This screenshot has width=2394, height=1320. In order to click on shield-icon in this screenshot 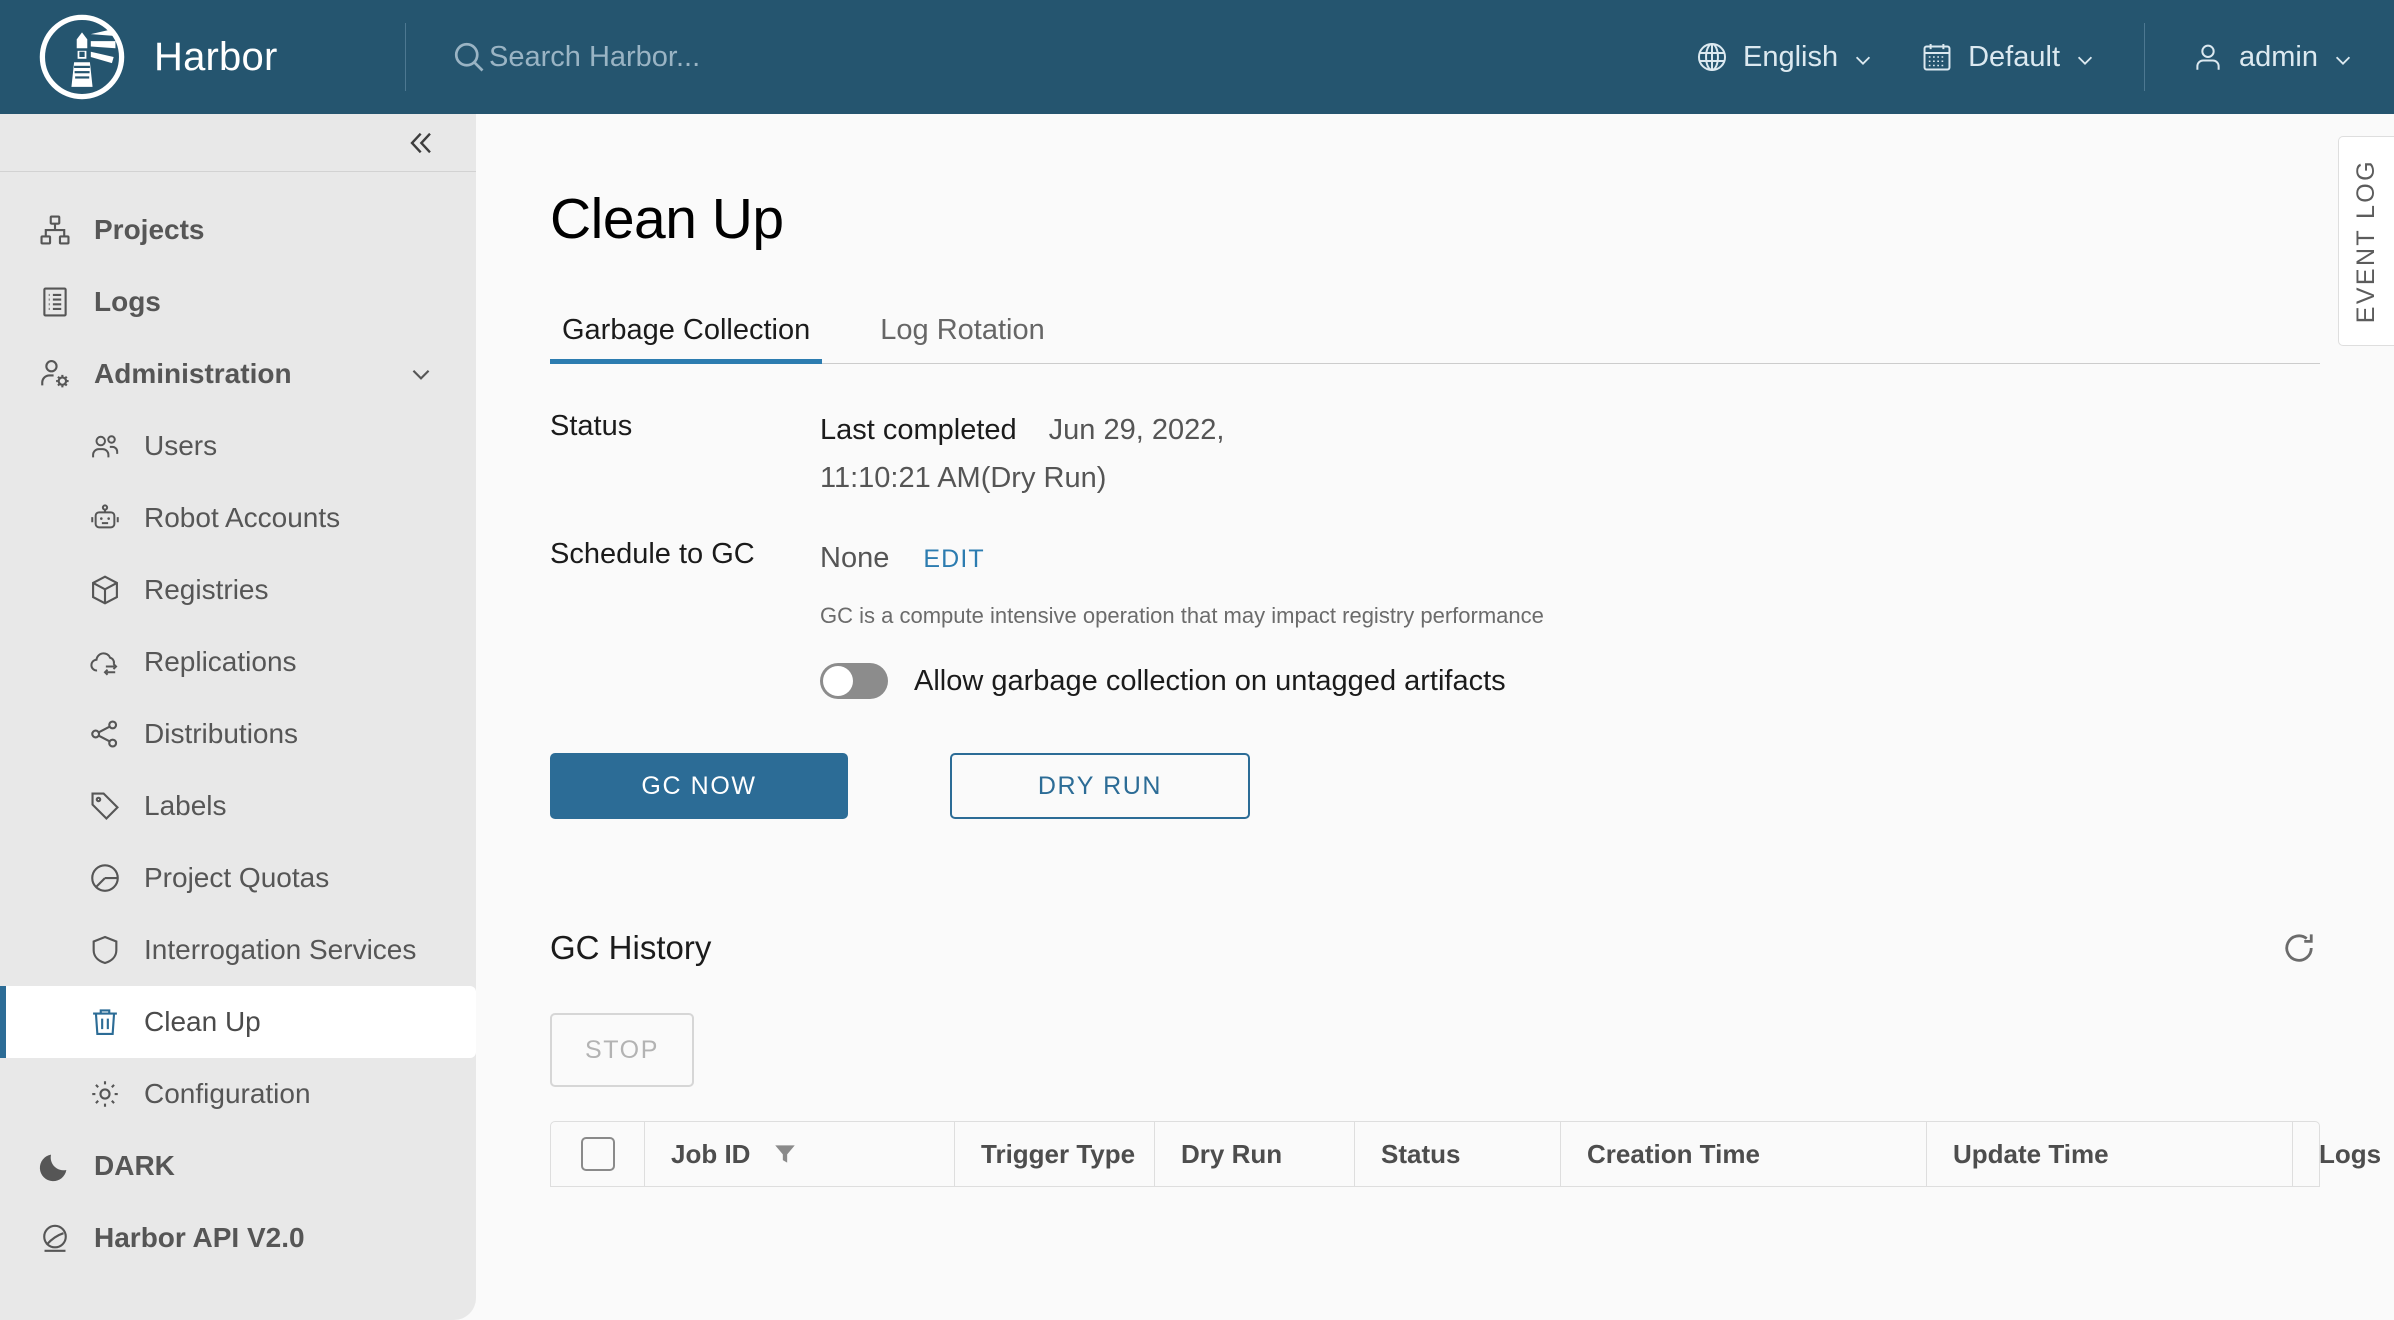, I will do `click(105, 950)`.